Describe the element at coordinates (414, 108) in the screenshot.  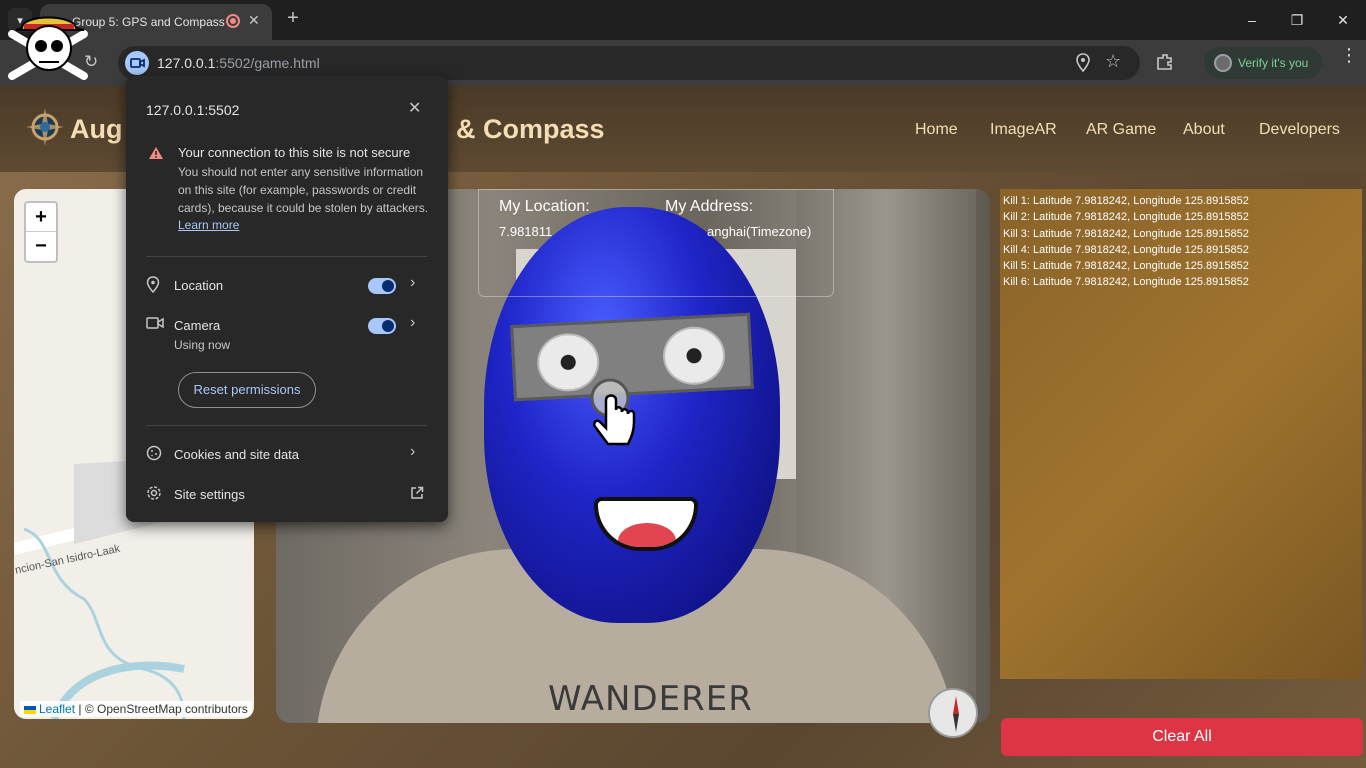
I see `popup-close-icon: ✕` at that location.